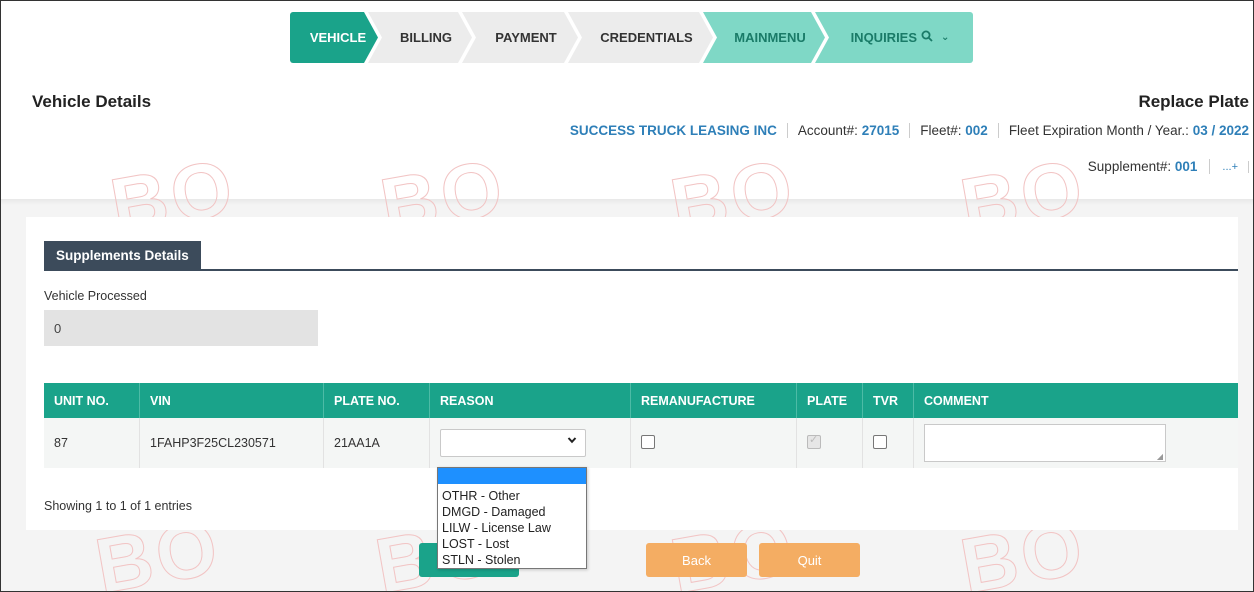 The image size is (1254, 592). What do you see at coordinates (122, 255) in the screenshot?
I see `supplements-details-tab: Supplements Details` at bounding box center [122, 255].